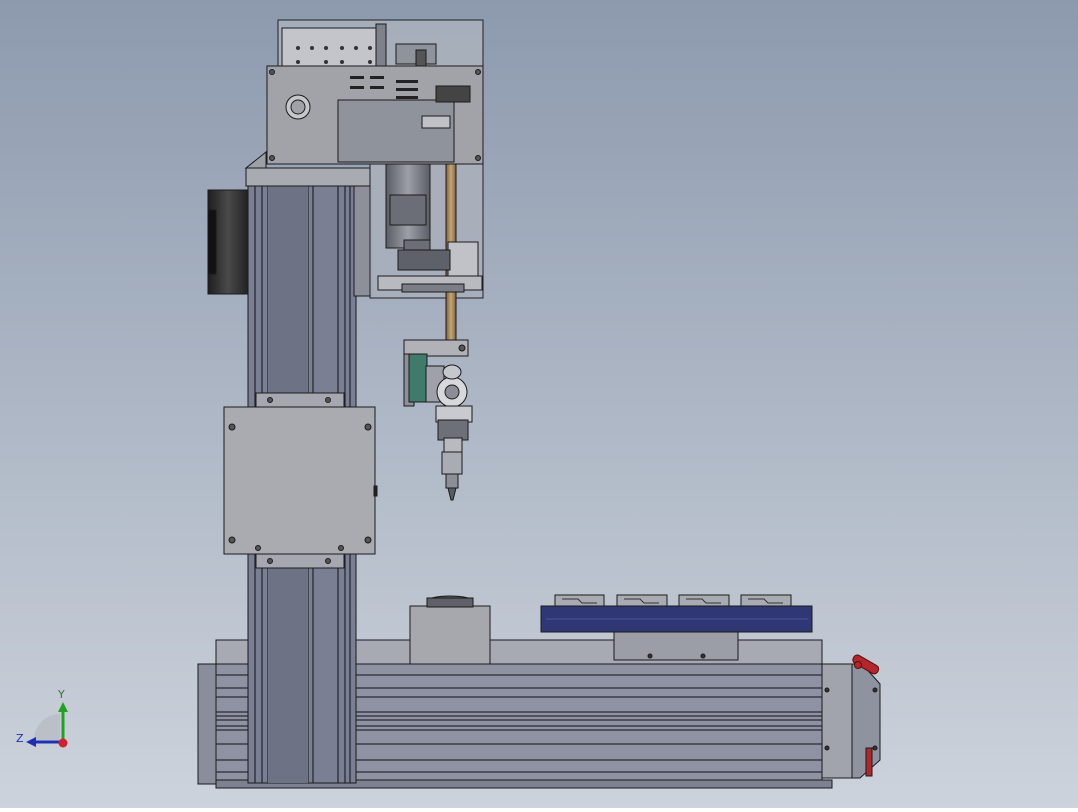 This screenshot has width=1078, height=812. Describe the element at coordinates (61, 694) in the screenshot. I see `triad-y-label: Y` at that location.